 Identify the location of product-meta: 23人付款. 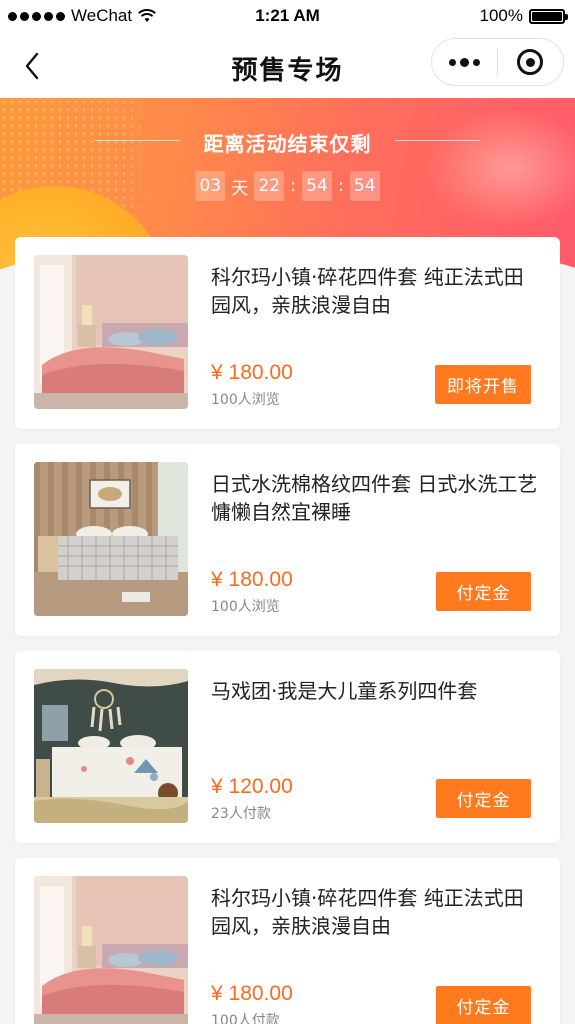
(241, 814).